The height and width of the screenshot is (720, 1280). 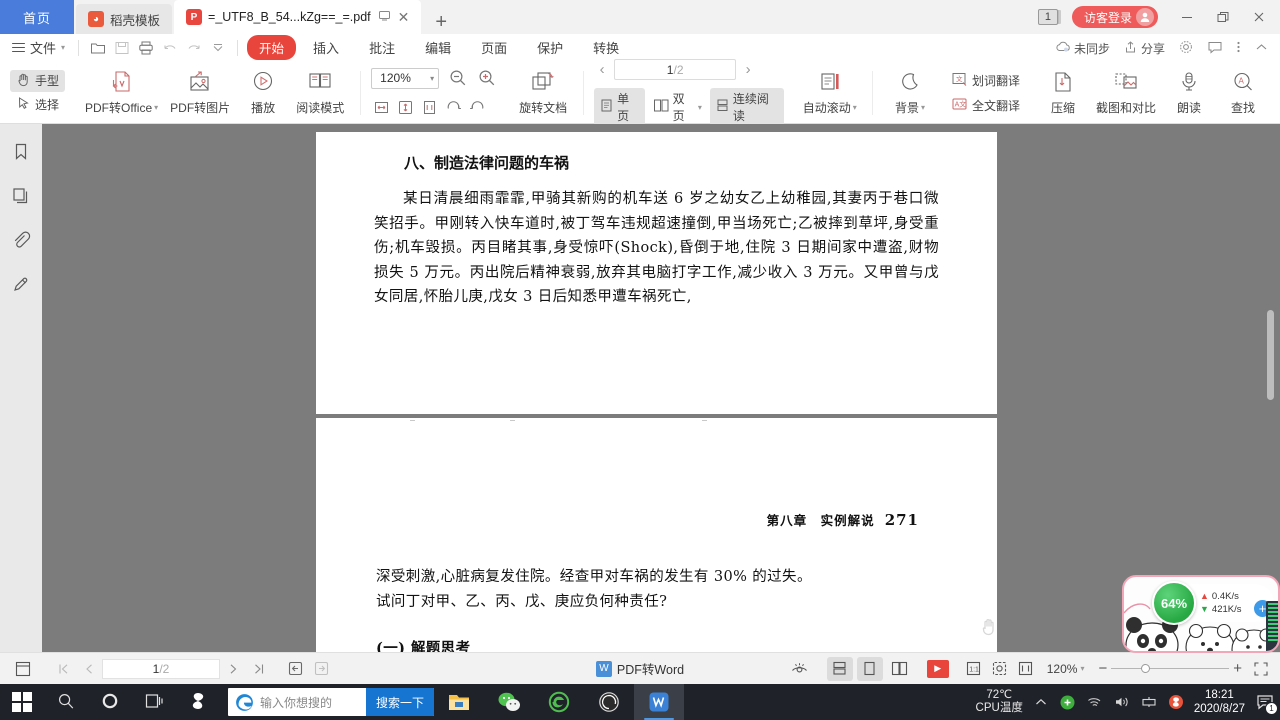 What do you see at coordinates (543, 93) in the screenshot?
I see `rotate-document-button: 旋转文档` at bounding box center [543, 93].